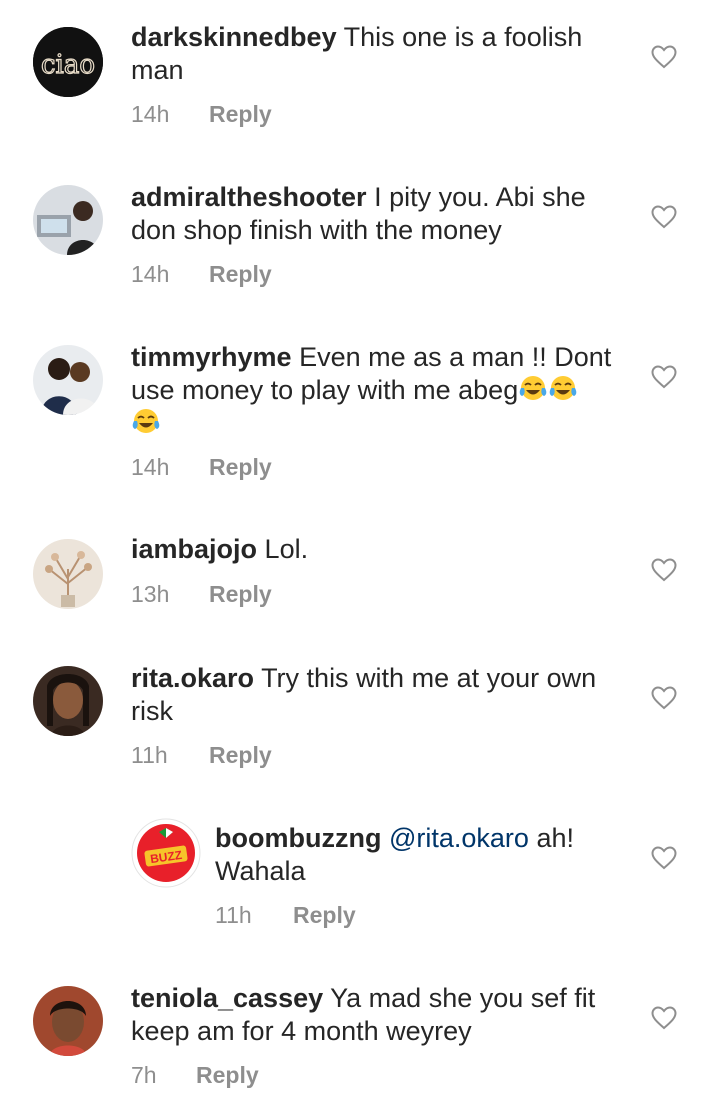 The image size is (720, 1114). What do you see at coordinates (192, 678) in the screenshot?
I see `comment-username: rita.okaro` at bounding box center [192, 678].